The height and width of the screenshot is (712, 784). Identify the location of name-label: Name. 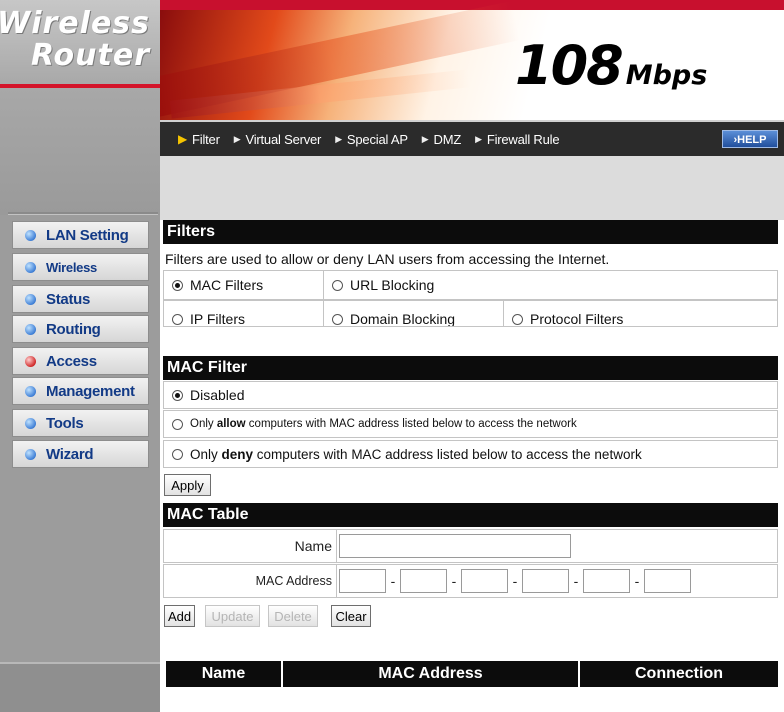
(250, 546).